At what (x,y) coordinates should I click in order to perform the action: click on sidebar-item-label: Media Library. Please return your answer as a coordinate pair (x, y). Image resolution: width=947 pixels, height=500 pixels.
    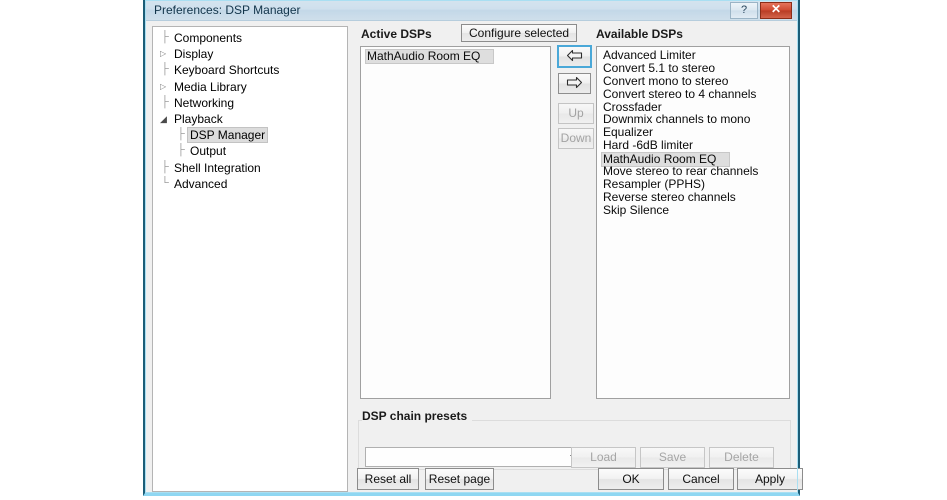
    Looking at the image, I should click on (210, 86).